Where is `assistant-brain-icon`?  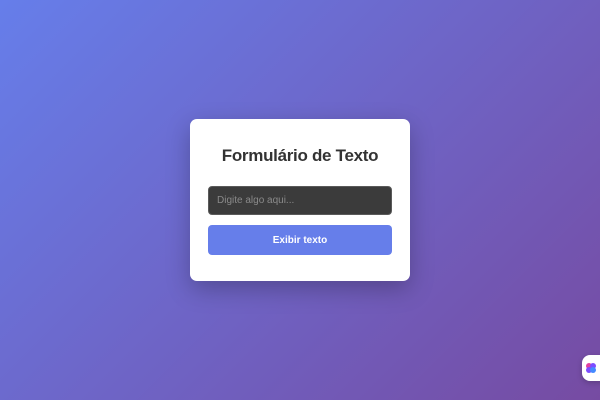 assistant-brain-icon is located at coordinates (591, 368).